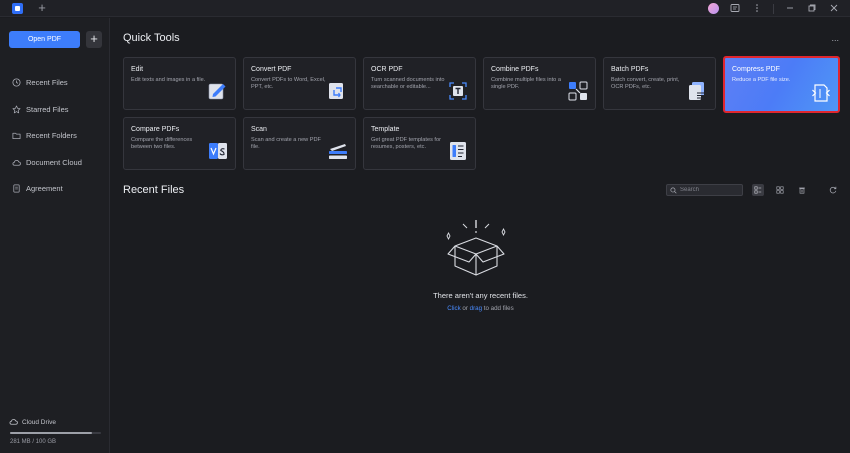  Describe the element at coordinates (42, 8) in the screenshot. I see `new-tab-button: +` at that location.